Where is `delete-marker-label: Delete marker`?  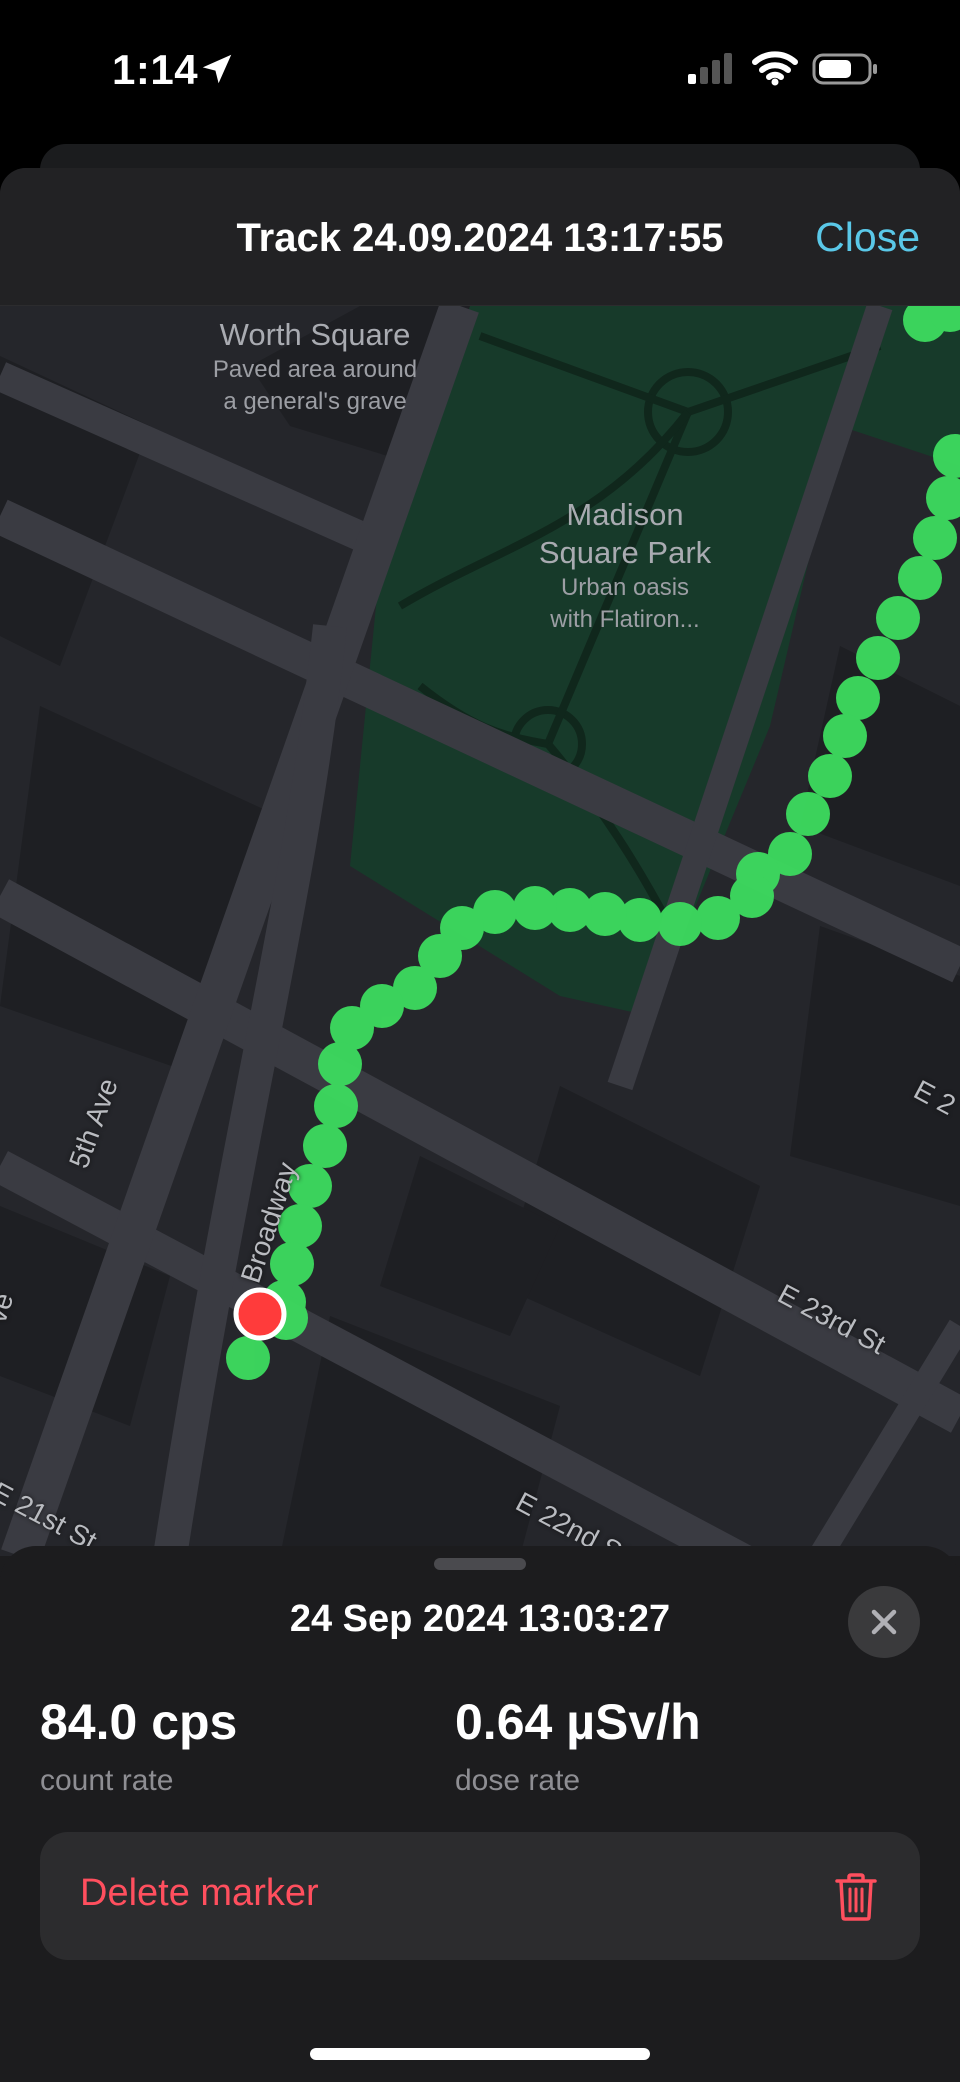
delete-marker-label: Delete marker is located at coordinates (199, 1893).